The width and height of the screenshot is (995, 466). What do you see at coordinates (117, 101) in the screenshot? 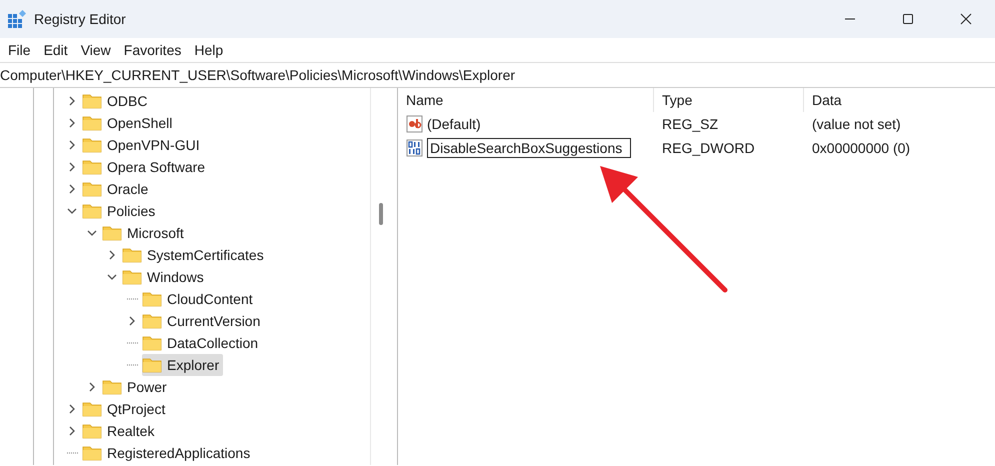
I see `tree-item: ODBC` at bounding box center [117, 101].